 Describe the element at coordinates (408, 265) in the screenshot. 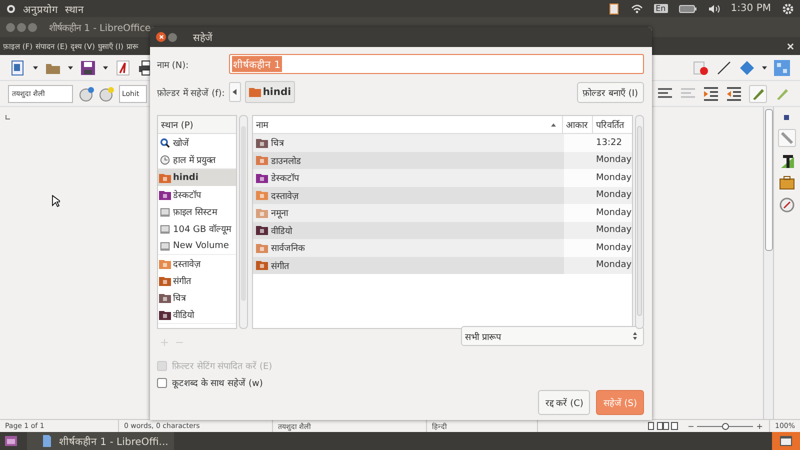

I see `file-name-cell: संगीत` at that location.